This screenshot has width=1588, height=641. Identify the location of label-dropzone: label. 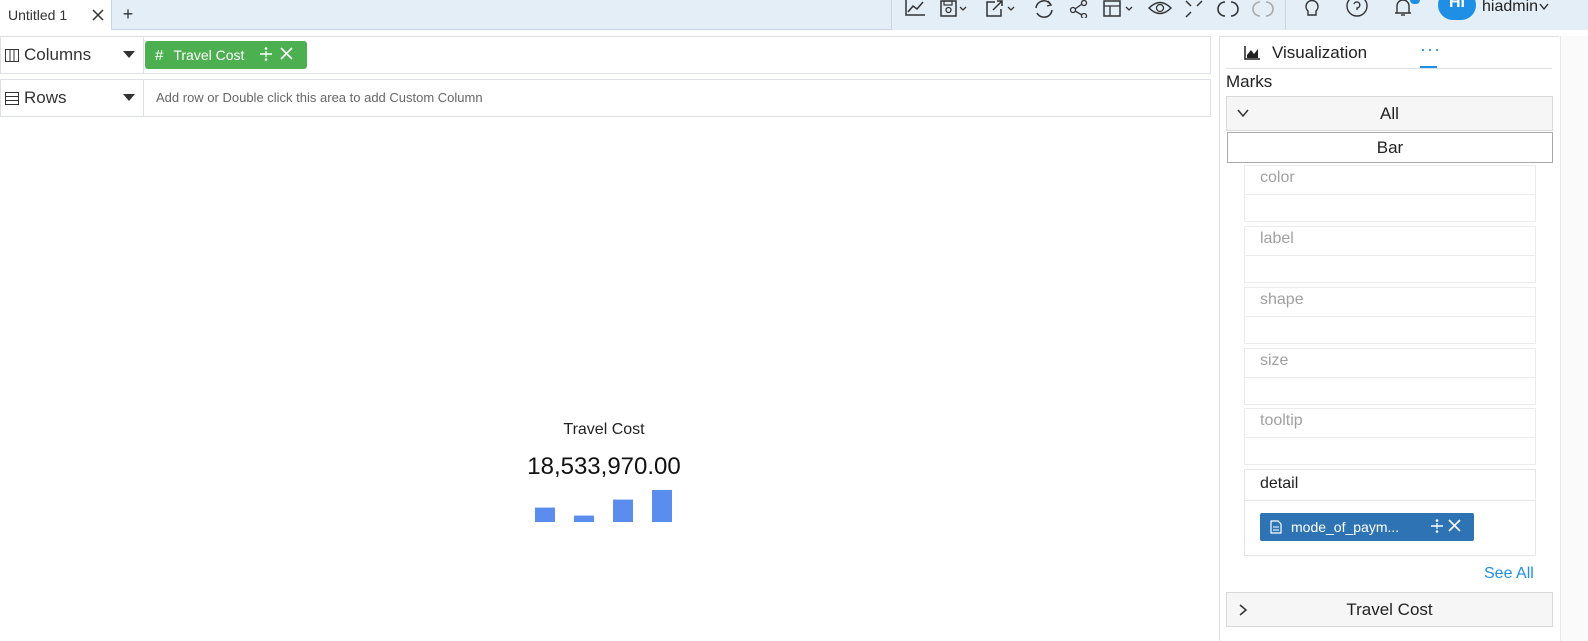
(1390, 254).